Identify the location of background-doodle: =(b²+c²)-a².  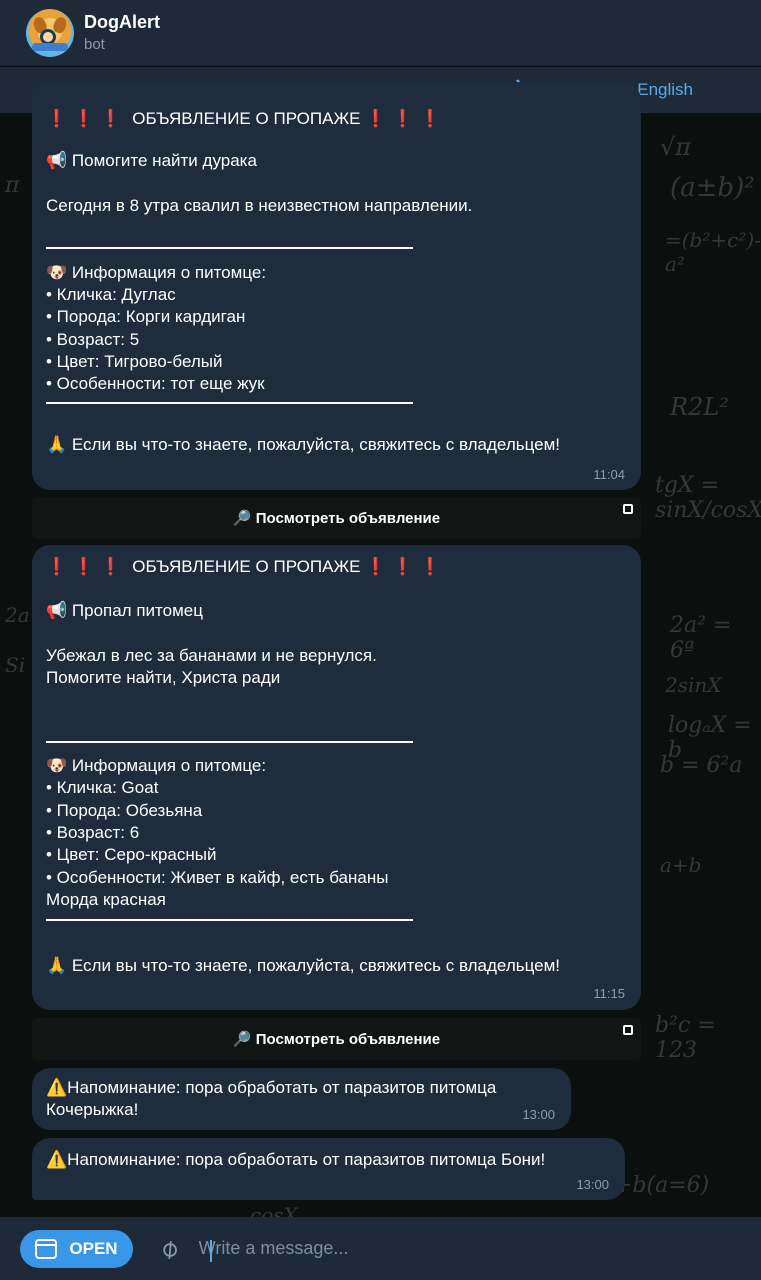
(713, 252).